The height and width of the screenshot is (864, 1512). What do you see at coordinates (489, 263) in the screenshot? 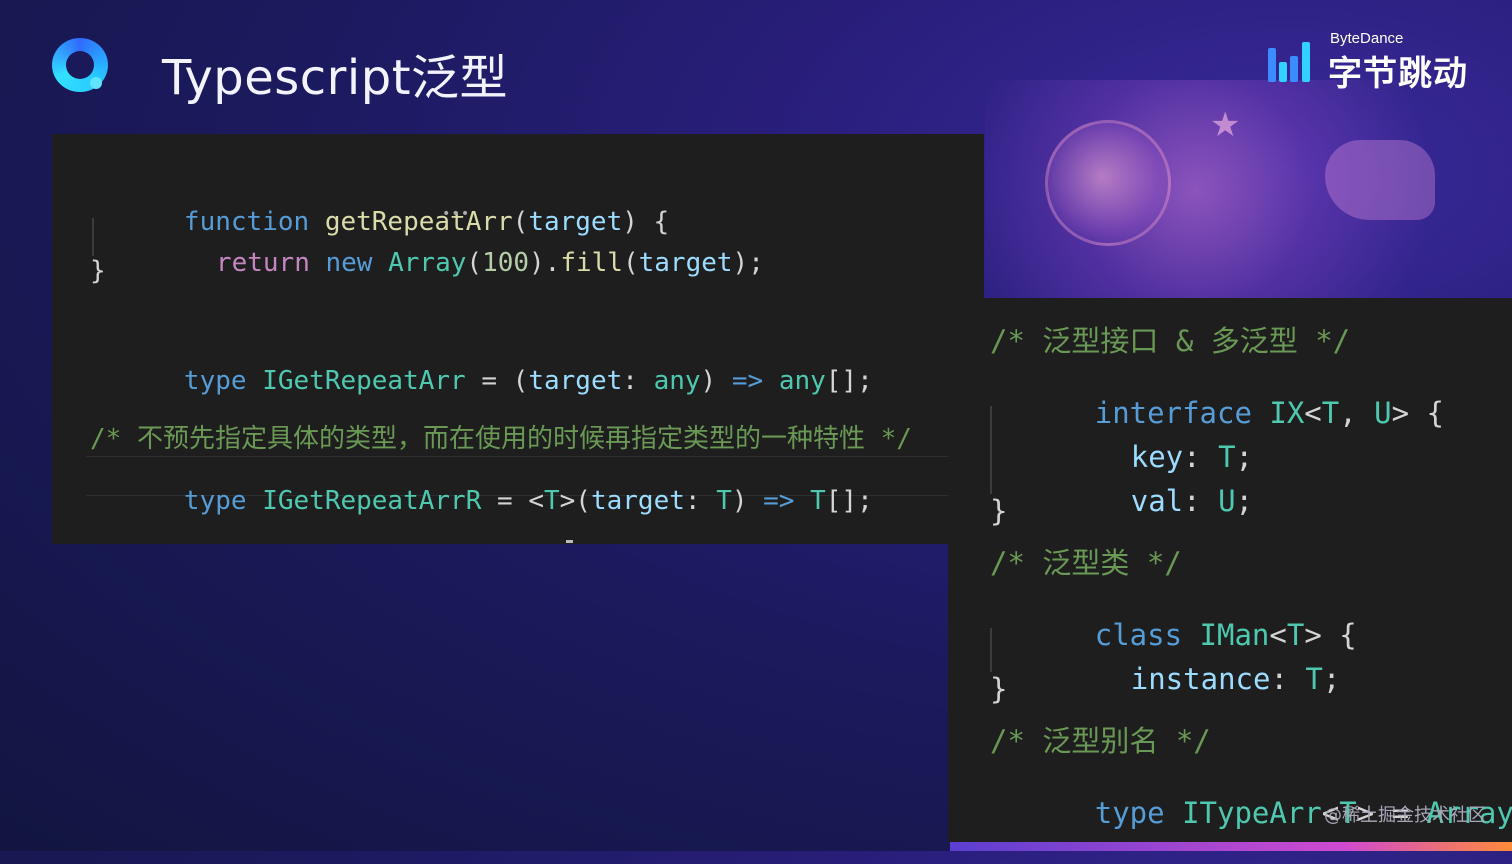
I see `code-line: return new Array(100).fill(target);` at bounding box center [489, 263].